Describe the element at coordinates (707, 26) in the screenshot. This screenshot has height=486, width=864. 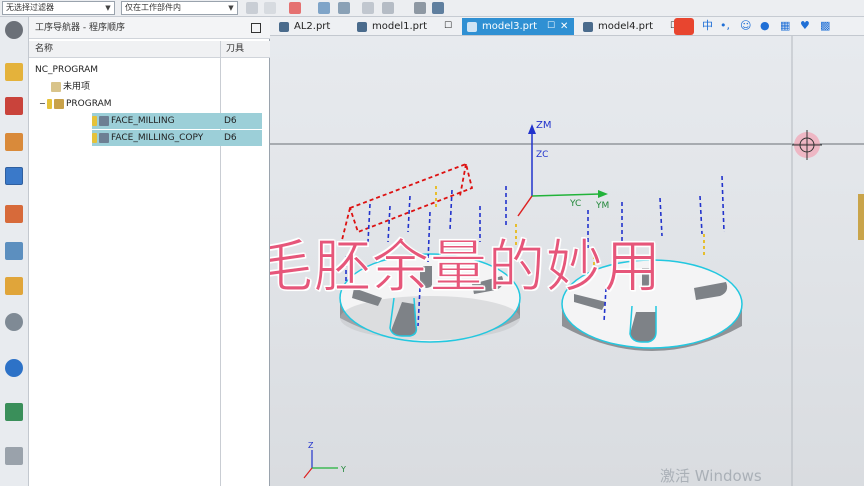
I see `language-icon: 中` at that location.